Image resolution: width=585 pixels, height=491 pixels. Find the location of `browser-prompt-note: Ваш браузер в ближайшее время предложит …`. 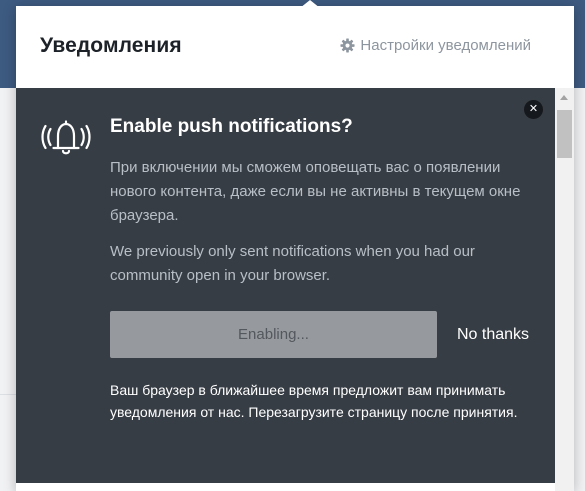

browser-prompt-note: Ваш браузер в ближайшее время предложит … is located at coordinates (314, 401).